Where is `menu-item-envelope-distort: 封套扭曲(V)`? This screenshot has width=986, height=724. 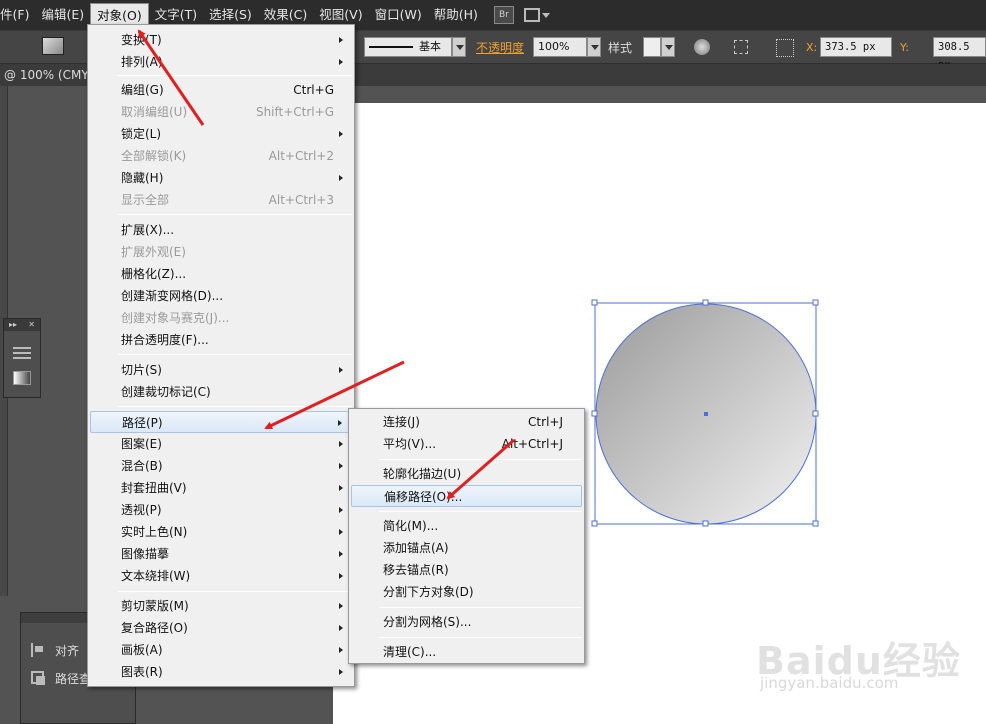 menu-item-envelope-distort: 封套扭曲(V) is located at coordinates (221, 488).